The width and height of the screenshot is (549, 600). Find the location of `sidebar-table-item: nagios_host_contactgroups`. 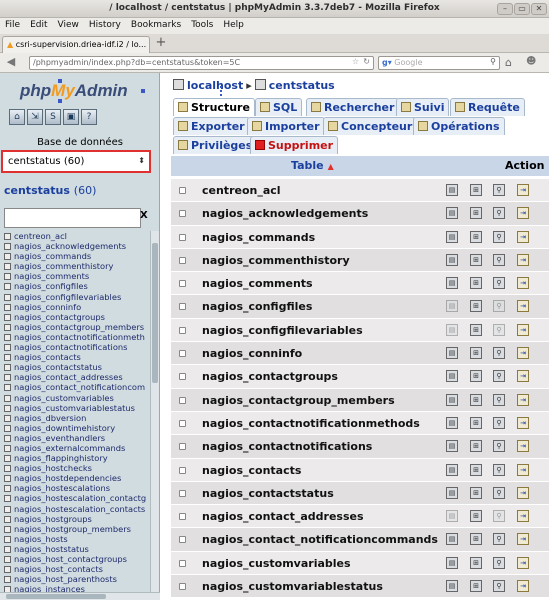

sidebar-table-item: nagios_host_contactgroups is located at coordinates (77, 559).